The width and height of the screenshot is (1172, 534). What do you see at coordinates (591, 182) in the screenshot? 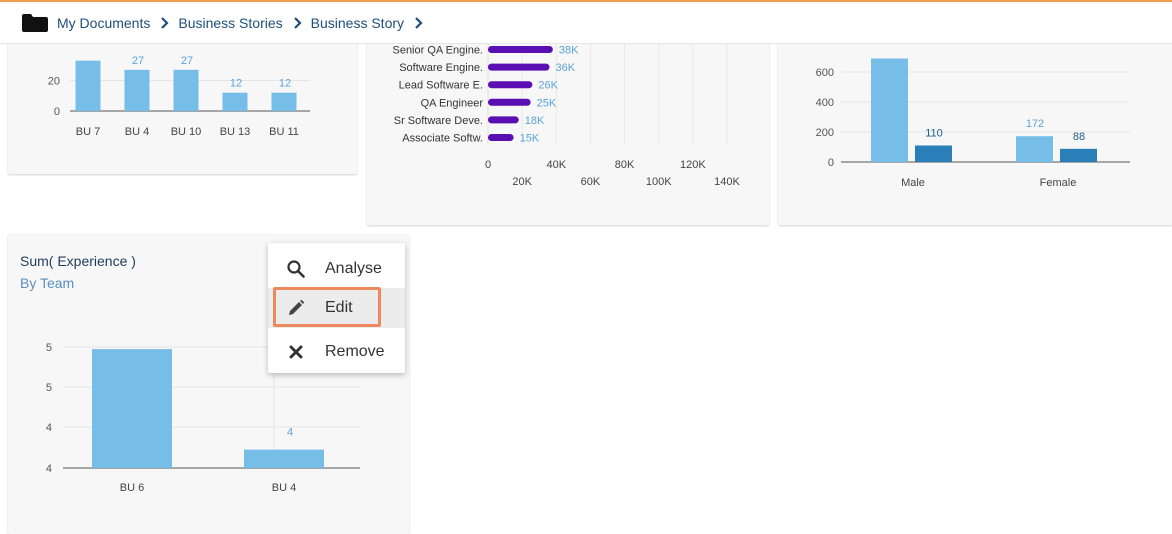
I see `x-tick-label: 60K` at bounding box center [591, 182].